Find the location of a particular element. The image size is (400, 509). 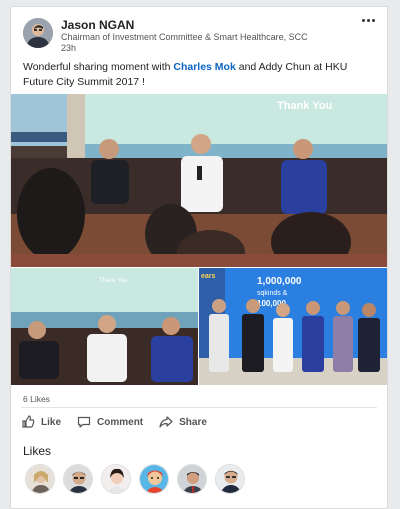

comment-label: Comment is located at coordinates (120, 422).